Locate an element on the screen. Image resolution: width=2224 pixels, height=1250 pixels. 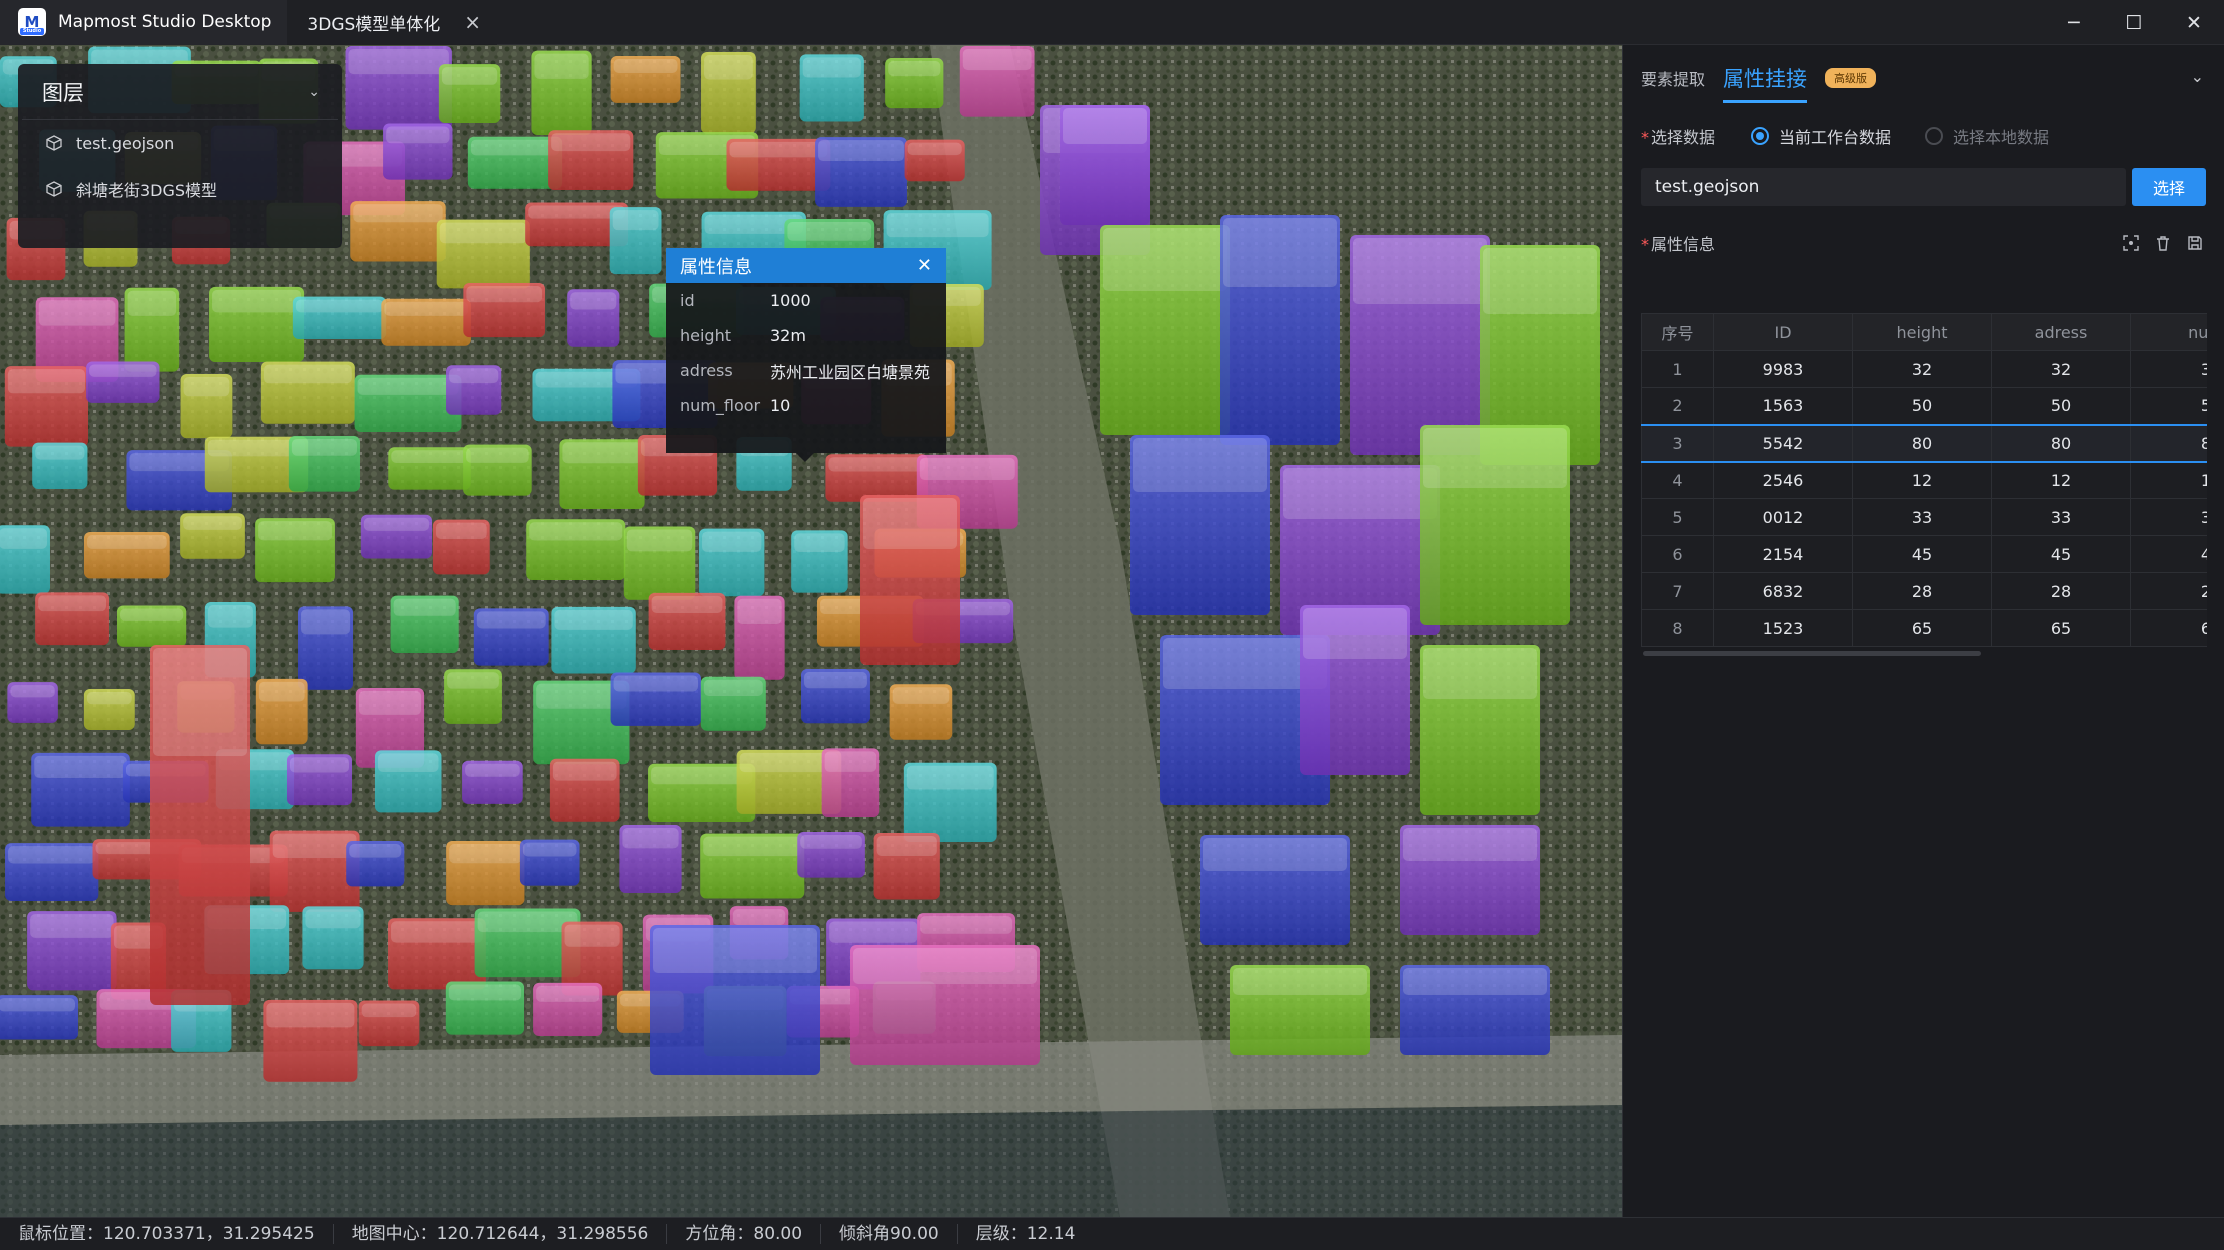
scrollbar-thumb is located at coordinates (1812, 653).